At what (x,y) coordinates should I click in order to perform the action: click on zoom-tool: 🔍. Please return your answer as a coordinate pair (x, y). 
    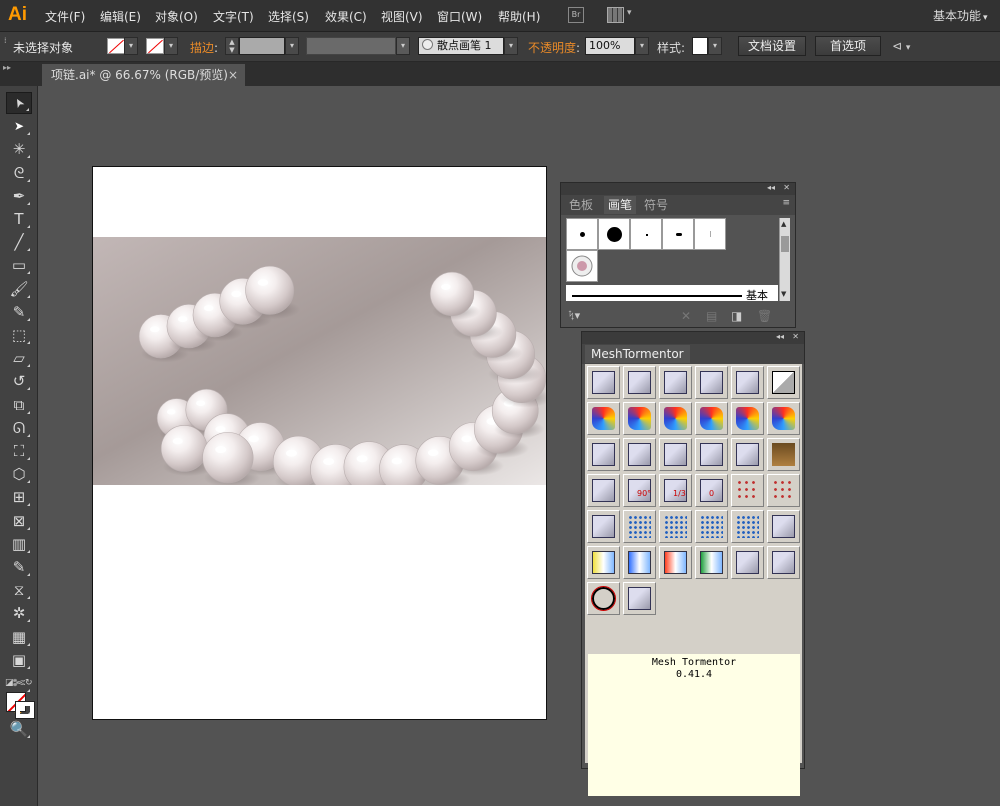
    Looking at the image, I should click on (19, 729).